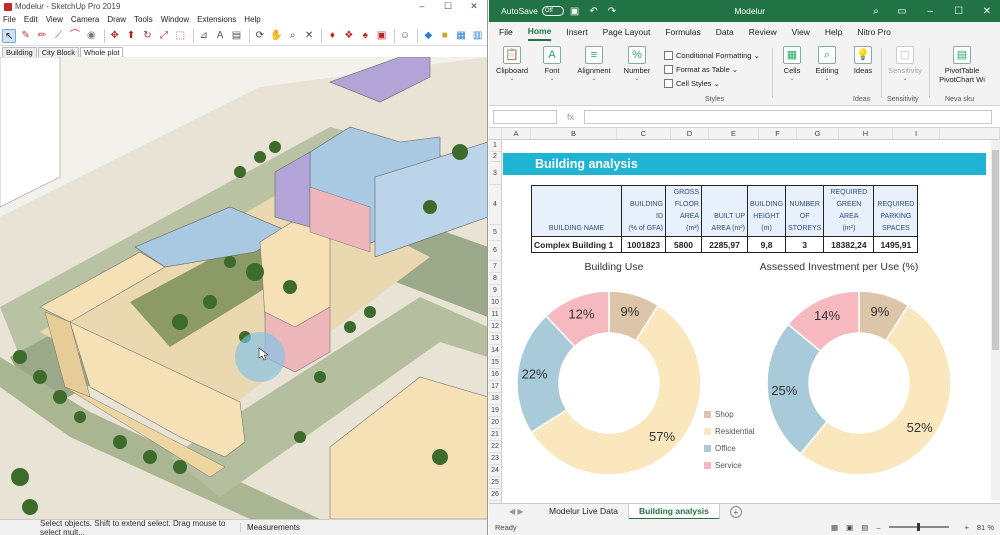 This screenshot has height=535, width=1000. What do you see at coordinates (428, 36) in the screenshot?
I see `modelur-icon: ◆` at bounding box center [428, 36].